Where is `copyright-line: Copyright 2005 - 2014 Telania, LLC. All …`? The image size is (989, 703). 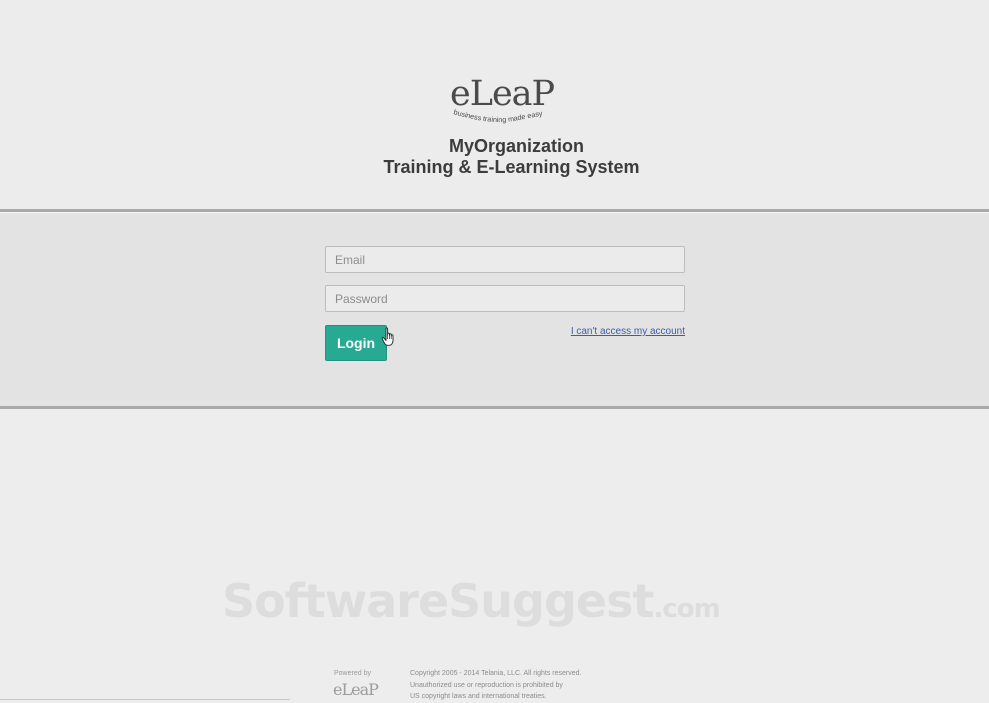 copyright-line: Copyright 2005 - 2014 Telania, LLC. All … is located at coordinates (496, 673).